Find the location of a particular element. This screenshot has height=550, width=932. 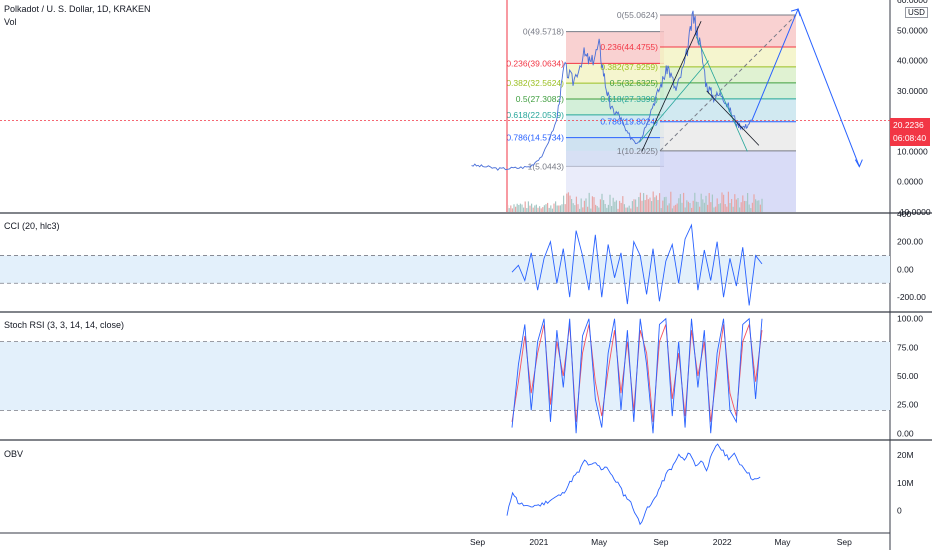

fib2-level-label: 0(55.0624) is located at coordinates (637, 15).